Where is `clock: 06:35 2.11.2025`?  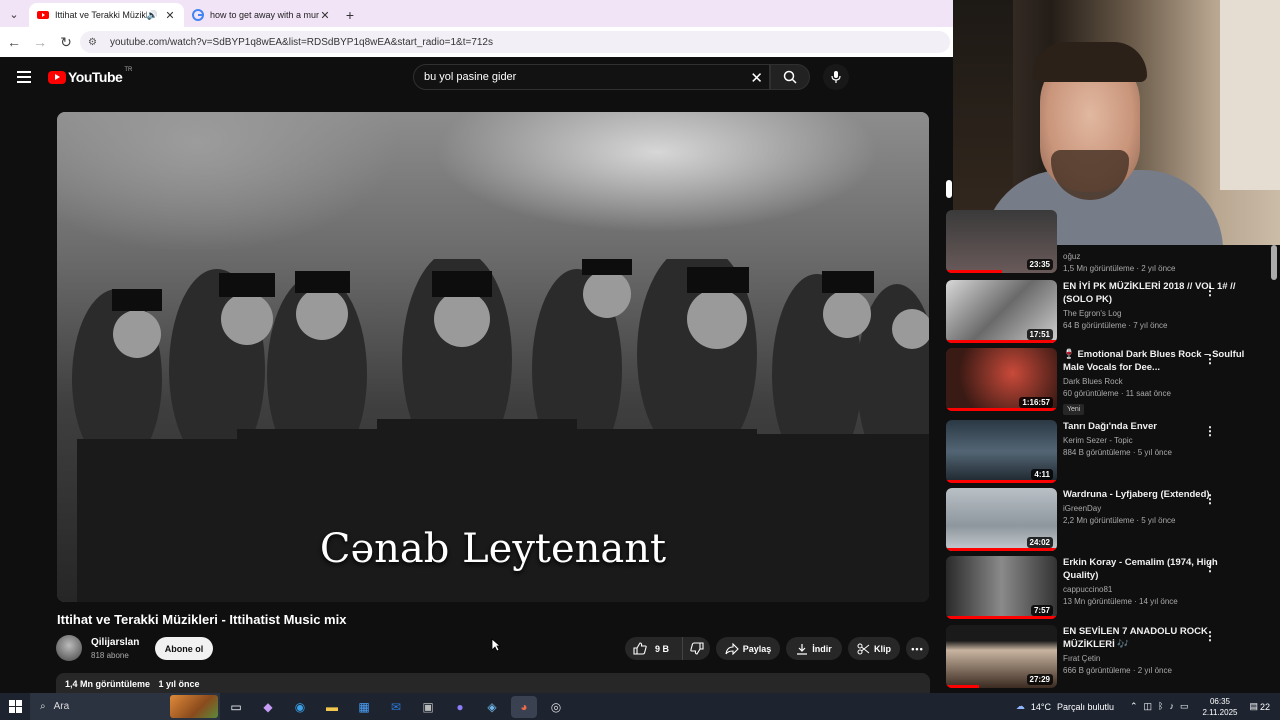 clock: 06:35 2.11.2025 is located at coordinates (1219, 707).